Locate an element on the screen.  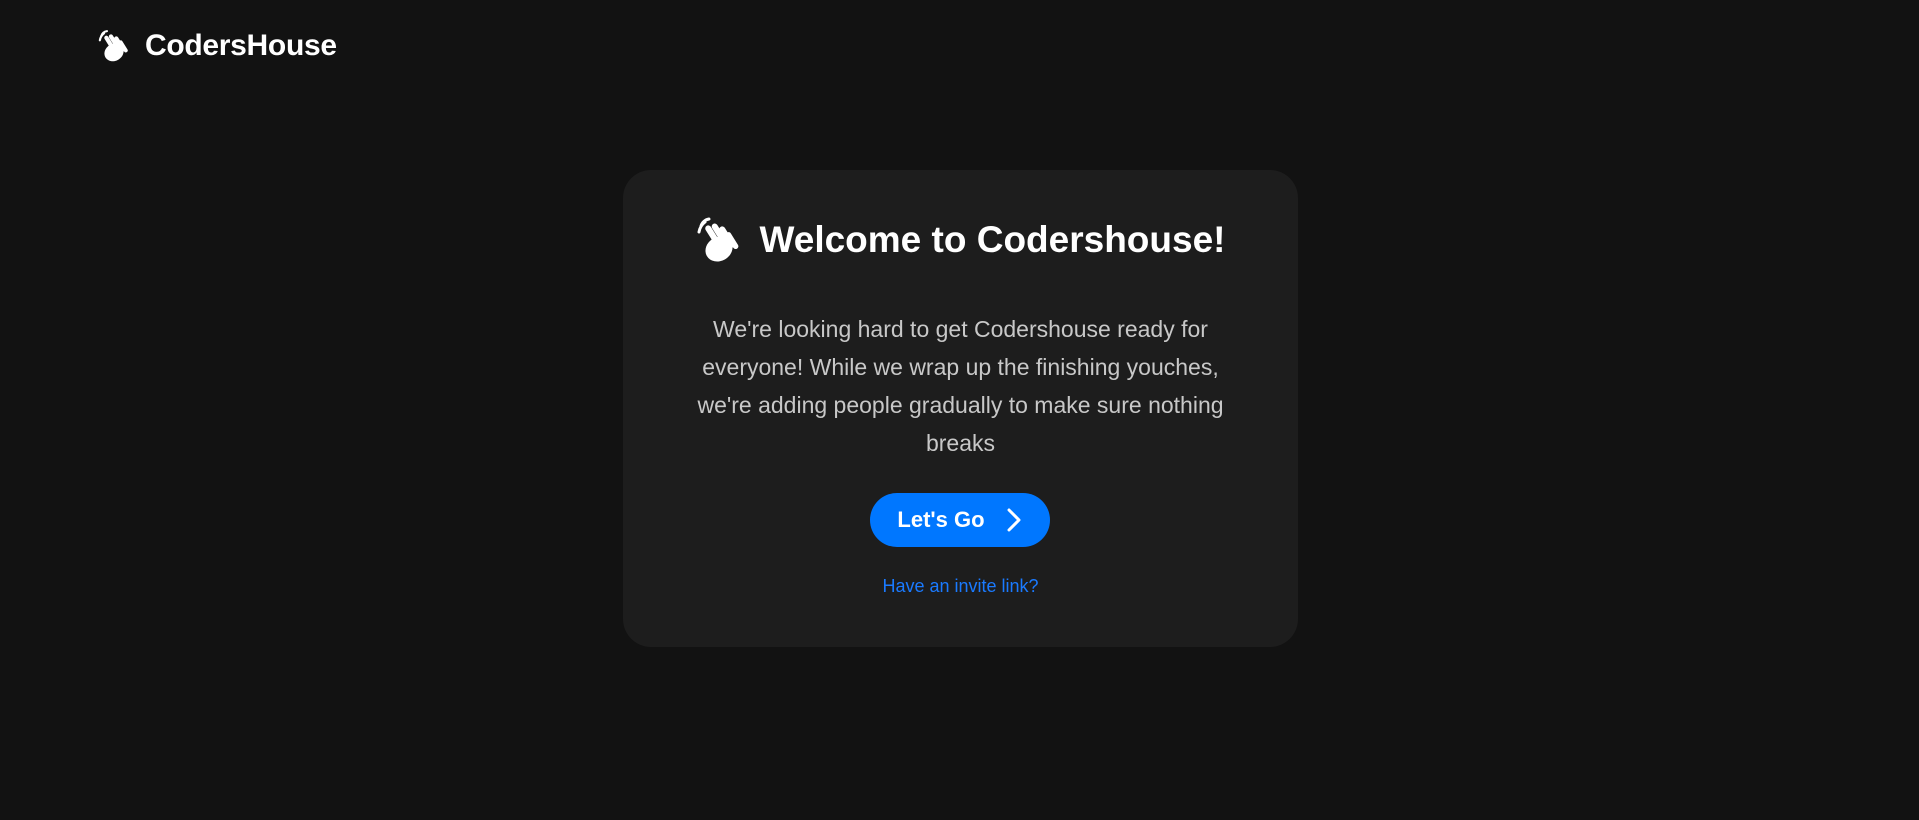
lets-go-button: Let's Go is located at coordinates (960, 520).